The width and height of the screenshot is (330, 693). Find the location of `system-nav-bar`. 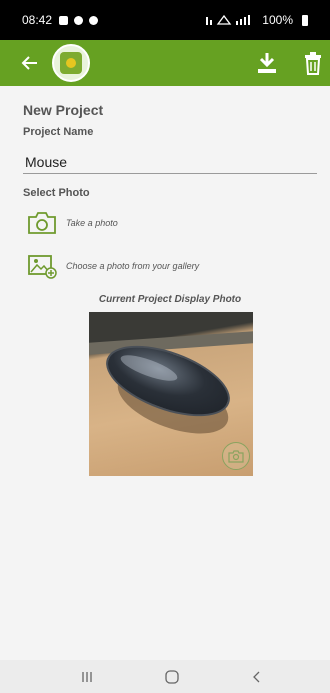

system-nav-bar is located at coordinates (165, 676).